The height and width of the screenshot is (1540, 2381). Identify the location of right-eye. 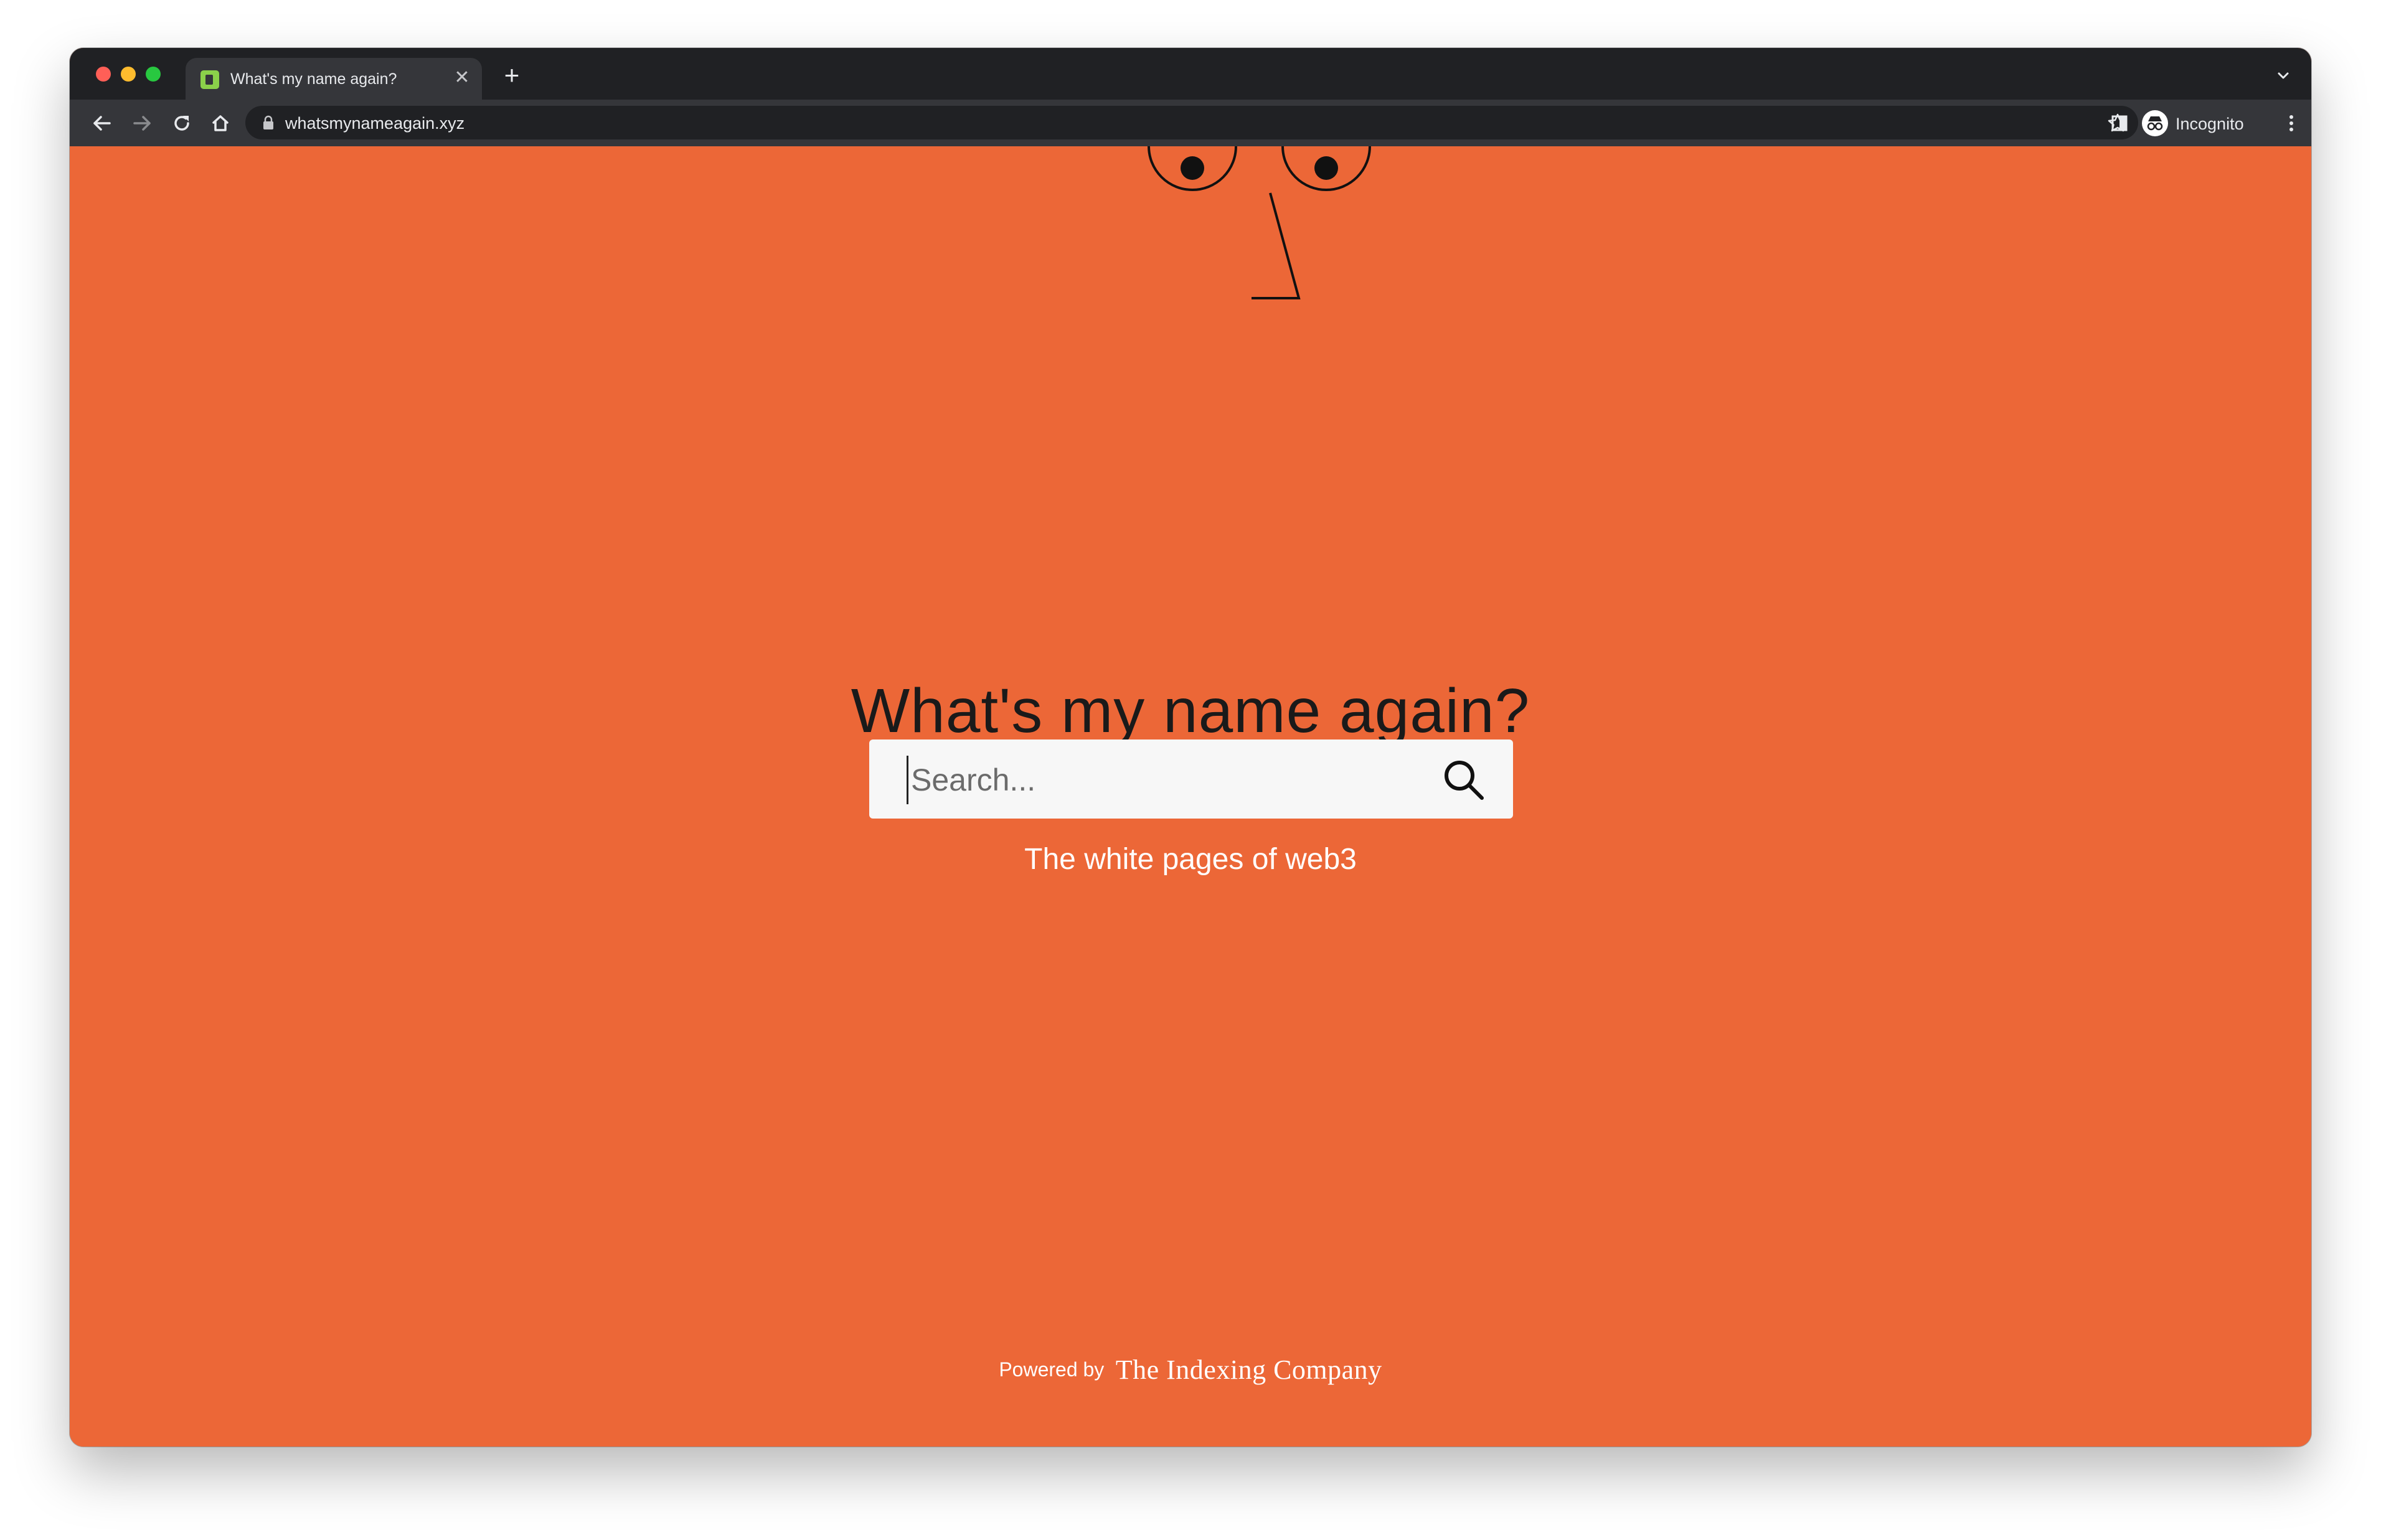
(1326, 168).